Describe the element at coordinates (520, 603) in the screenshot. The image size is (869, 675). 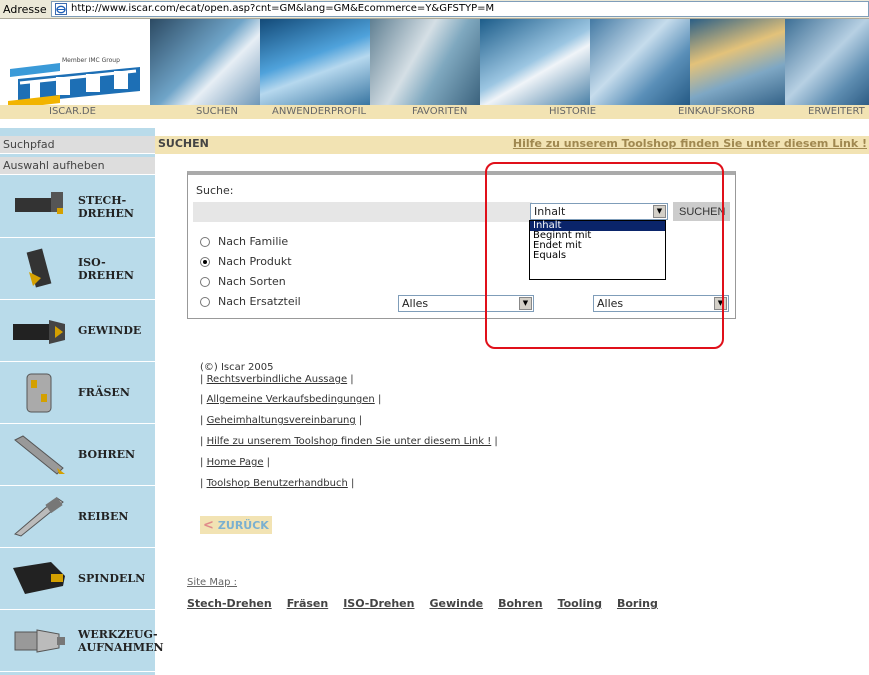
I see `sitemap-link-bohren: Bohren` at that location.